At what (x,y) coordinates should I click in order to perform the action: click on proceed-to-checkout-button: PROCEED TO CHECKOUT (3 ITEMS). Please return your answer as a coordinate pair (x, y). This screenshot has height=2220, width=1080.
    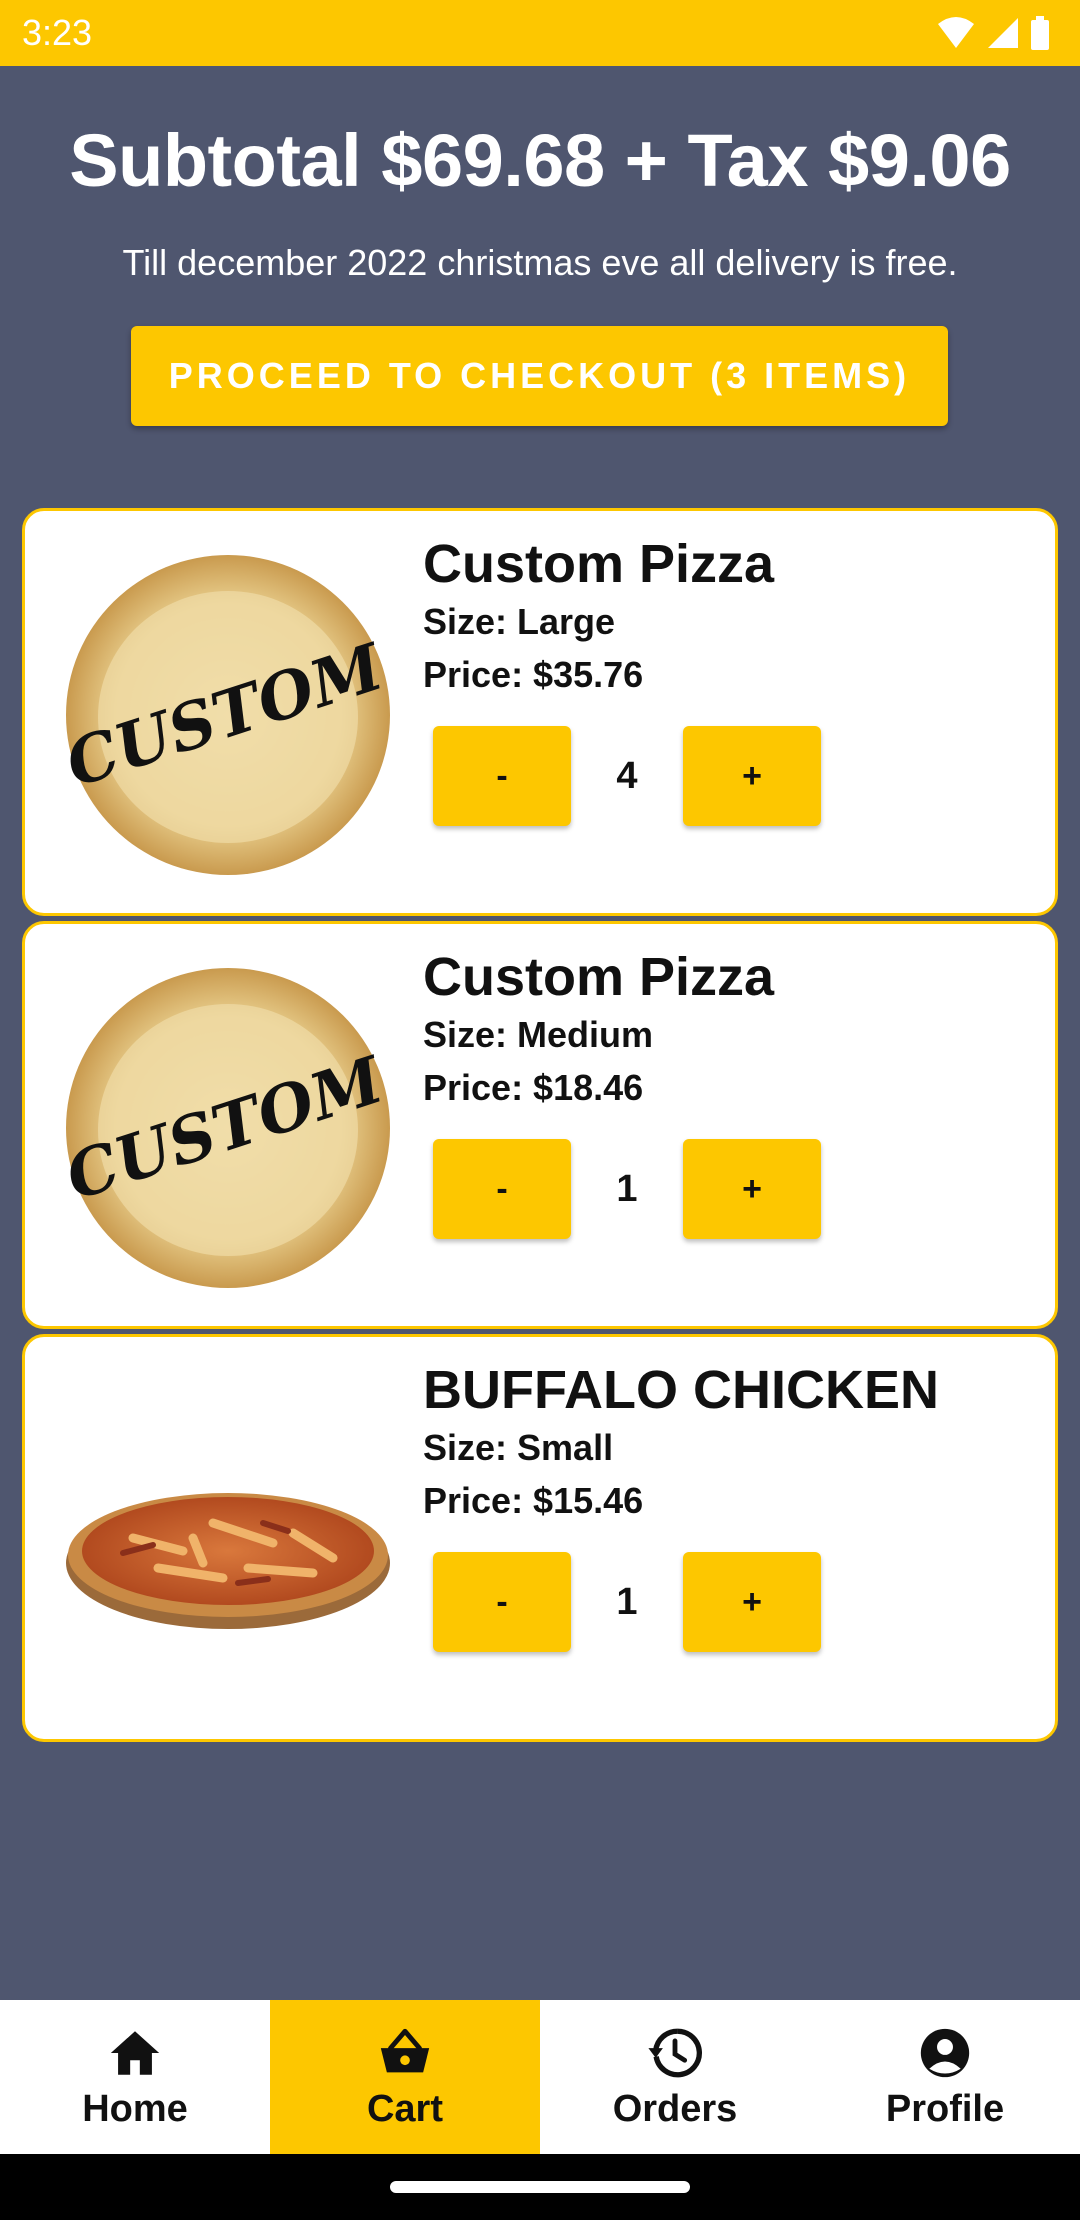
    Looking at the image, I should click on (539, 376).